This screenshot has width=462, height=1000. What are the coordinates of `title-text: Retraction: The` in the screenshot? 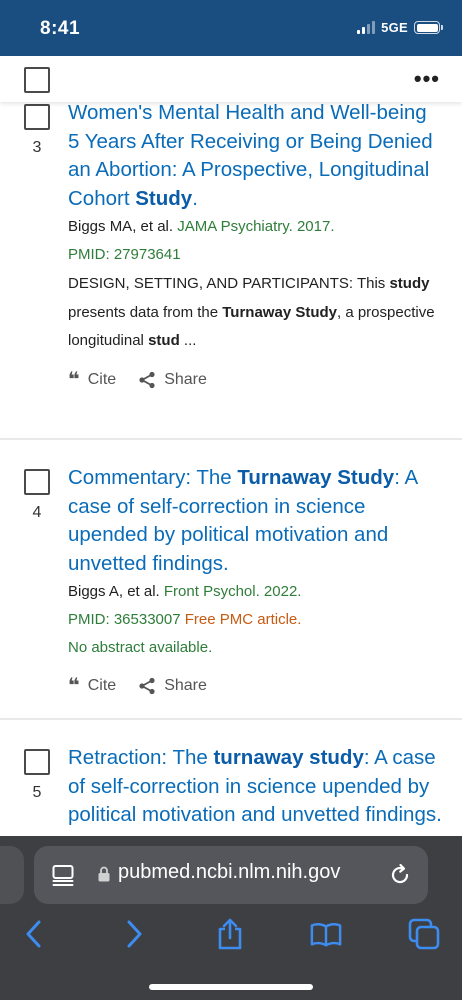 It's located at (141, 757).